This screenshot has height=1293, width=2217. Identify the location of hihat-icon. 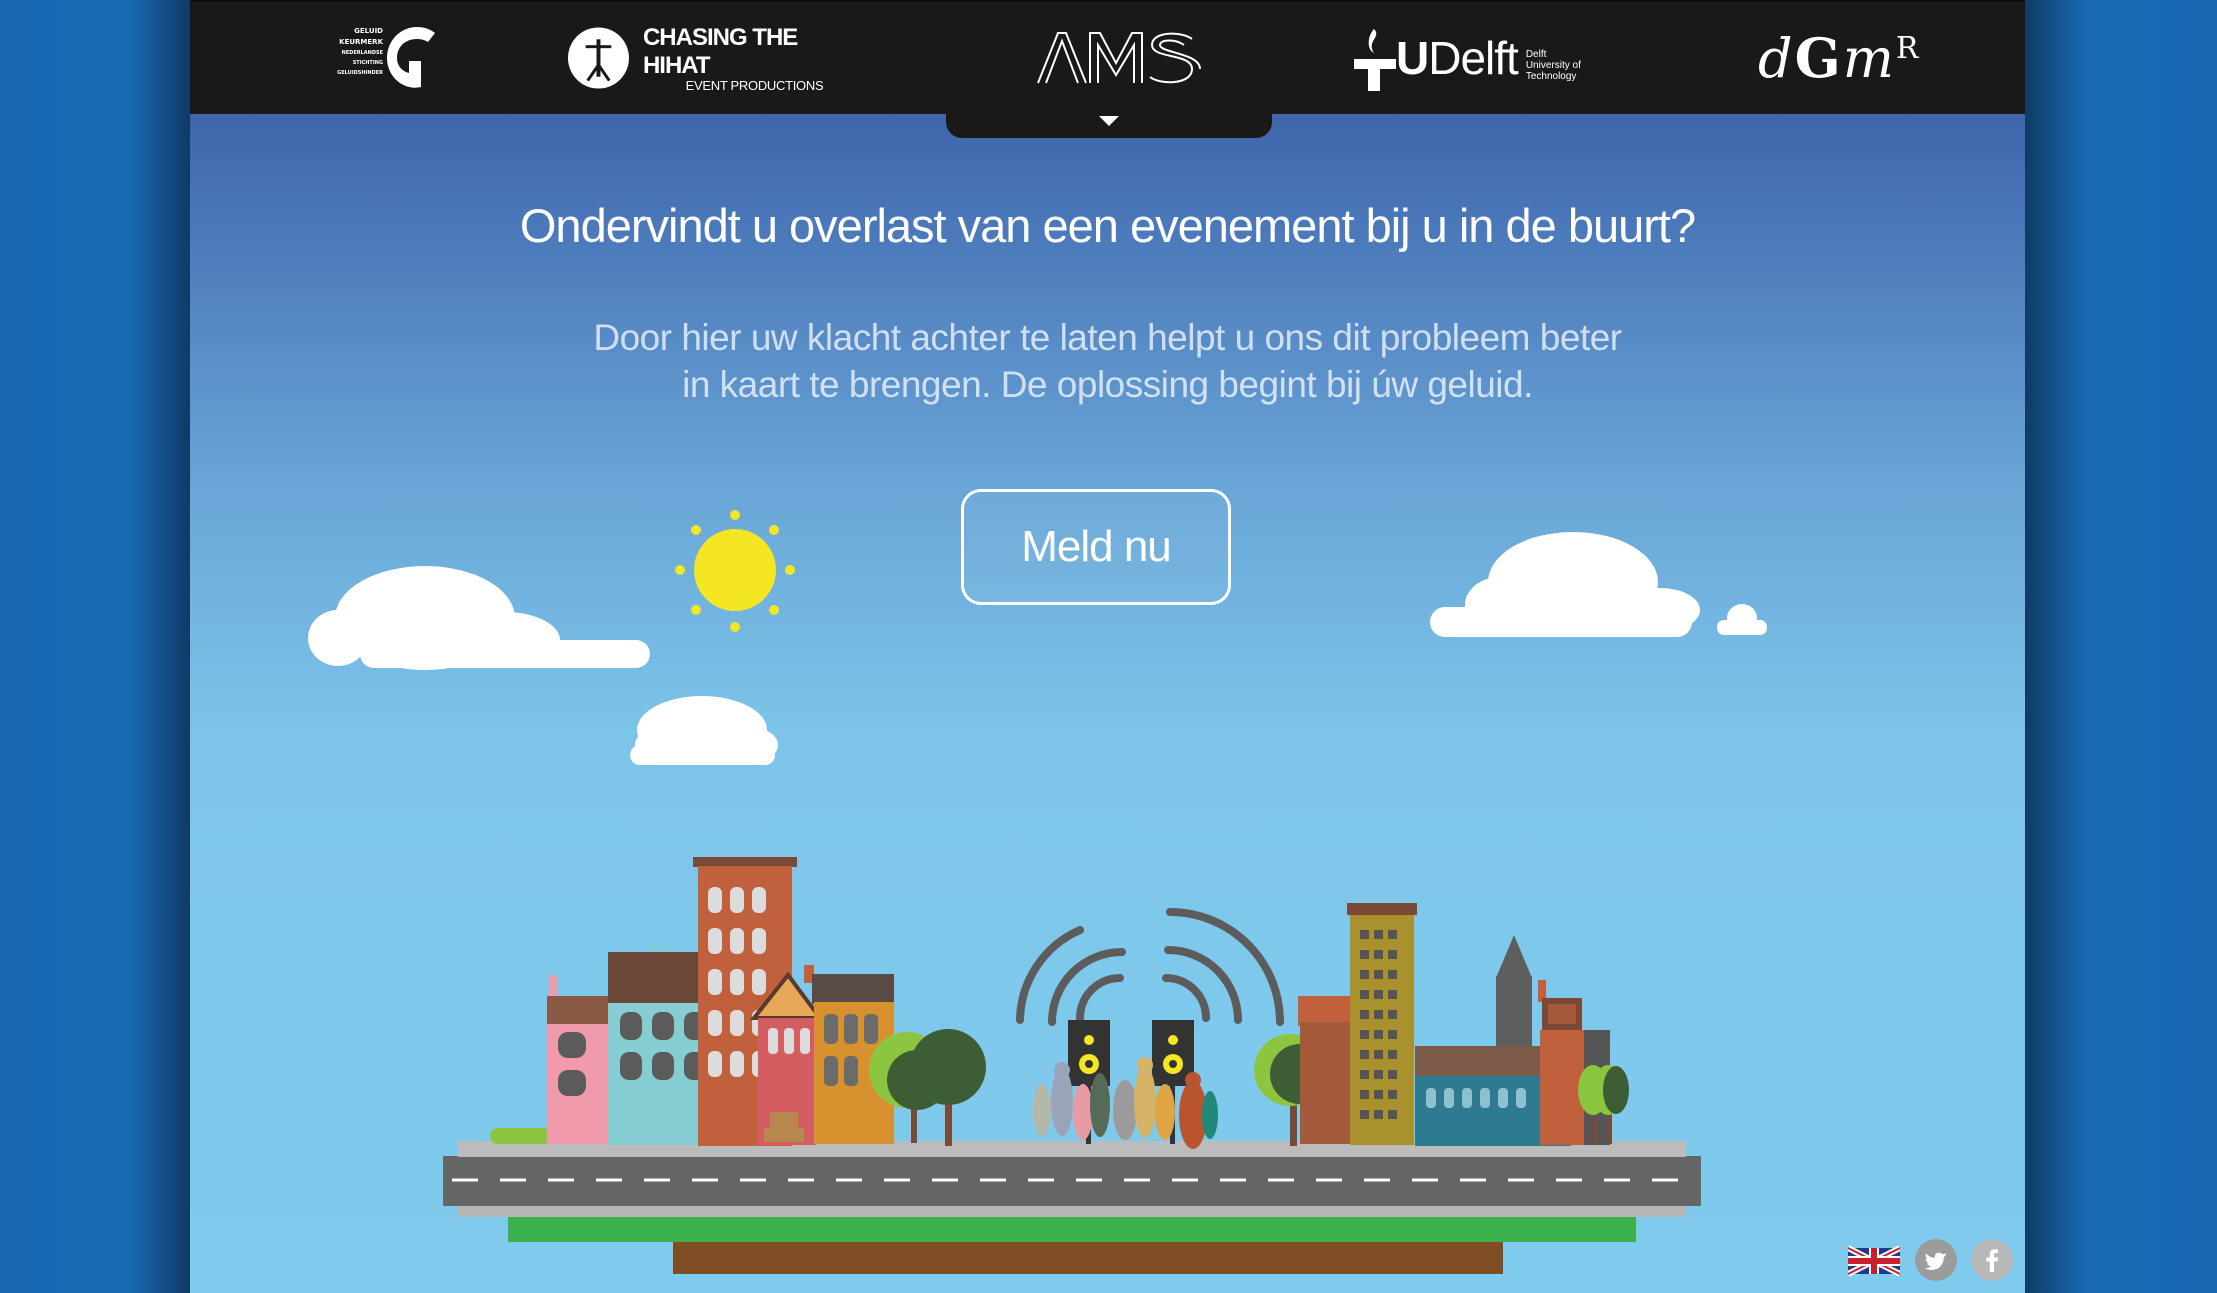
(598, 58).